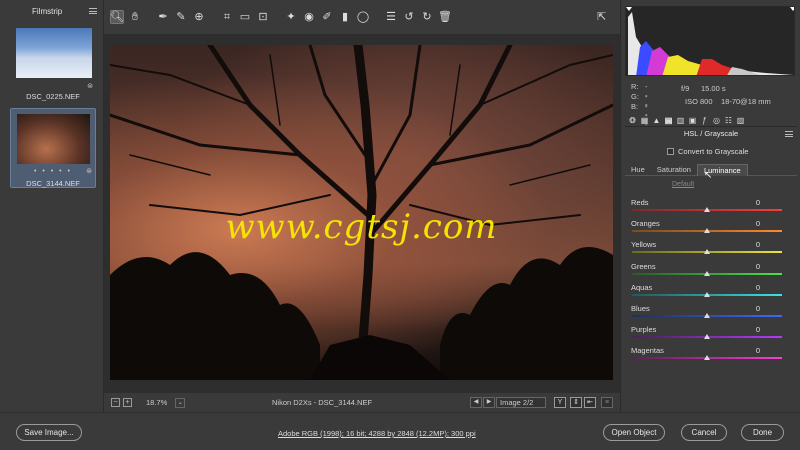 The width and height of the screenshot is (800, 450). I want to click on tab-hue: Hue, so click(638, 170).